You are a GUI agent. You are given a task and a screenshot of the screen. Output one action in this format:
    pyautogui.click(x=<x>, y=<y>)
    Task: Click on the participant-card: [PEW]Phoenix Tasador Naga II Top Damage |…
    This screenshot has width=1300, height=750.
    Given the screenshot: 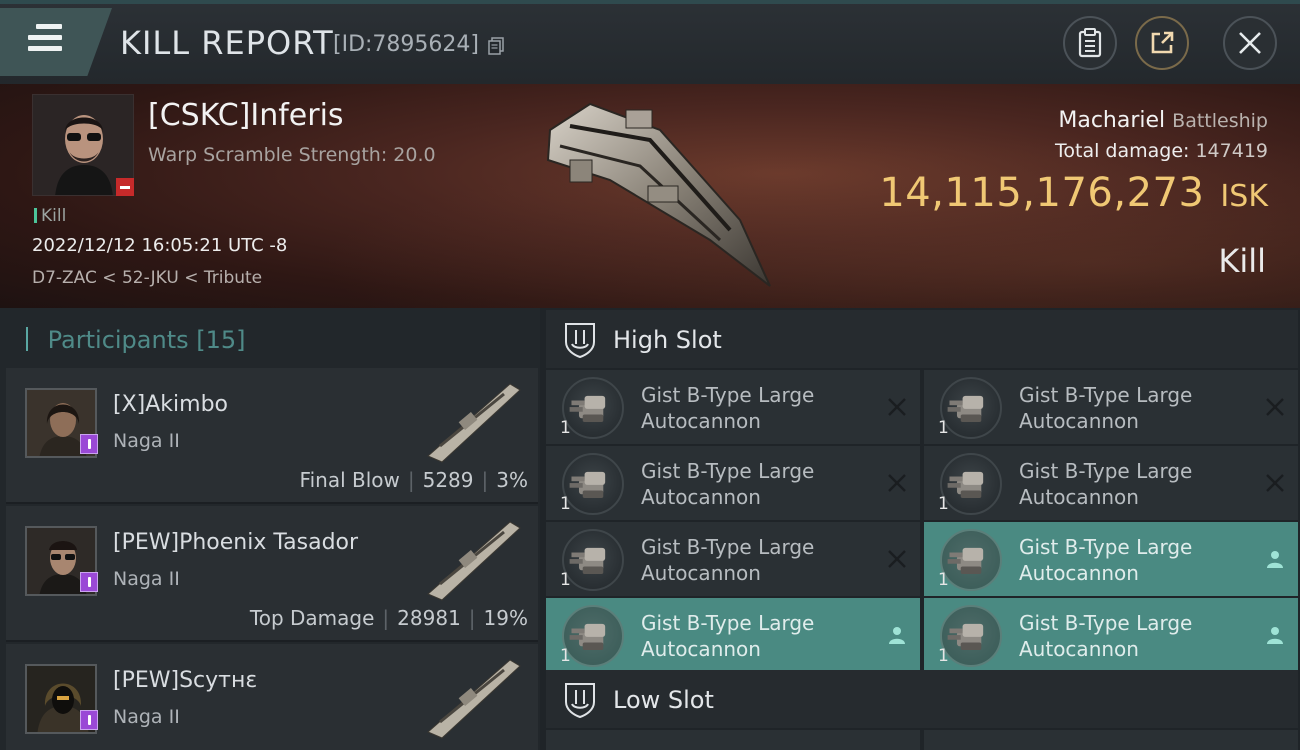 What is the action you would take?
    pyautogui.click(x=272, y=574)
    